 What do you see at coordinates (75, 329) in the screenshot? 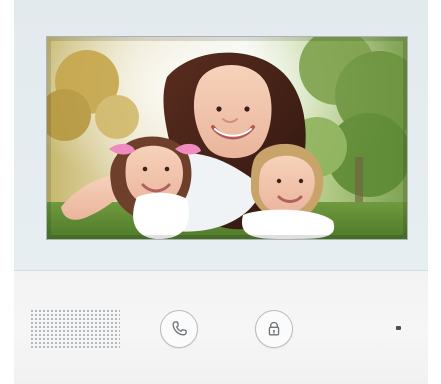
I see `speaker-grille` at bounding box center [75, 329].